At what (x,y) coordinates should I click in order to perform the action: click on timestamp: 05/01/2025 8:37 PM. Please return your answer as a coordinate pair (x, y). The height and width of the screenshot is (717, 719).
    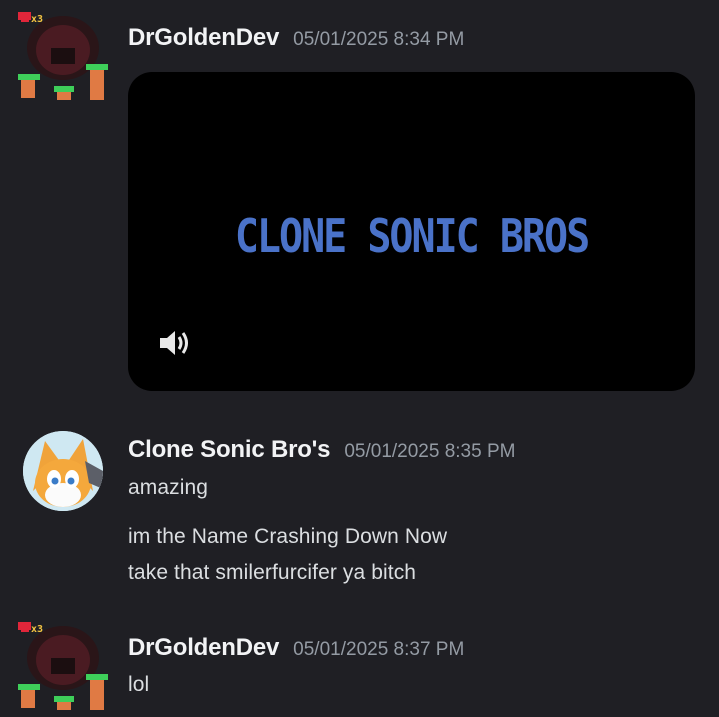
    Looking at the image, I should click on (379, 649).